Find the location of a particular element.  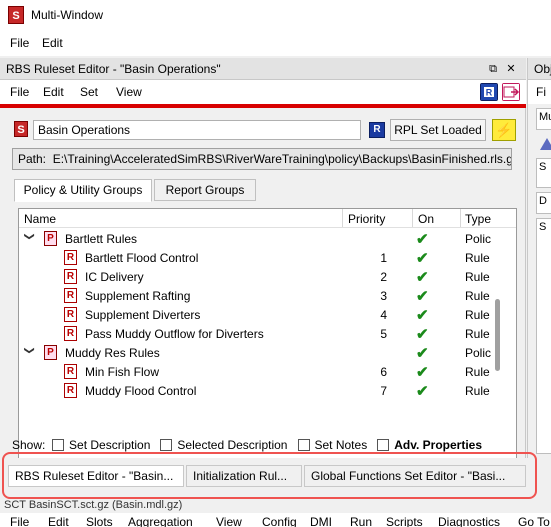

rpl-toolbar-icon: R is located at coordinates (489, 92).